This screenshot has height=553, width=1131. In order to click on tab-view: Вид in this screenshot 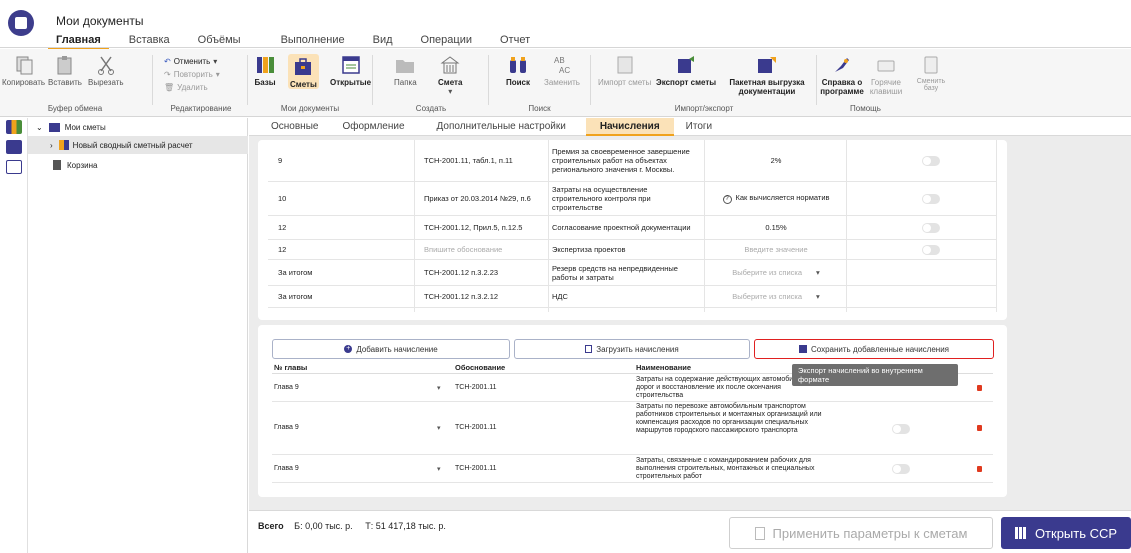, I will do `click(383, 40)`.